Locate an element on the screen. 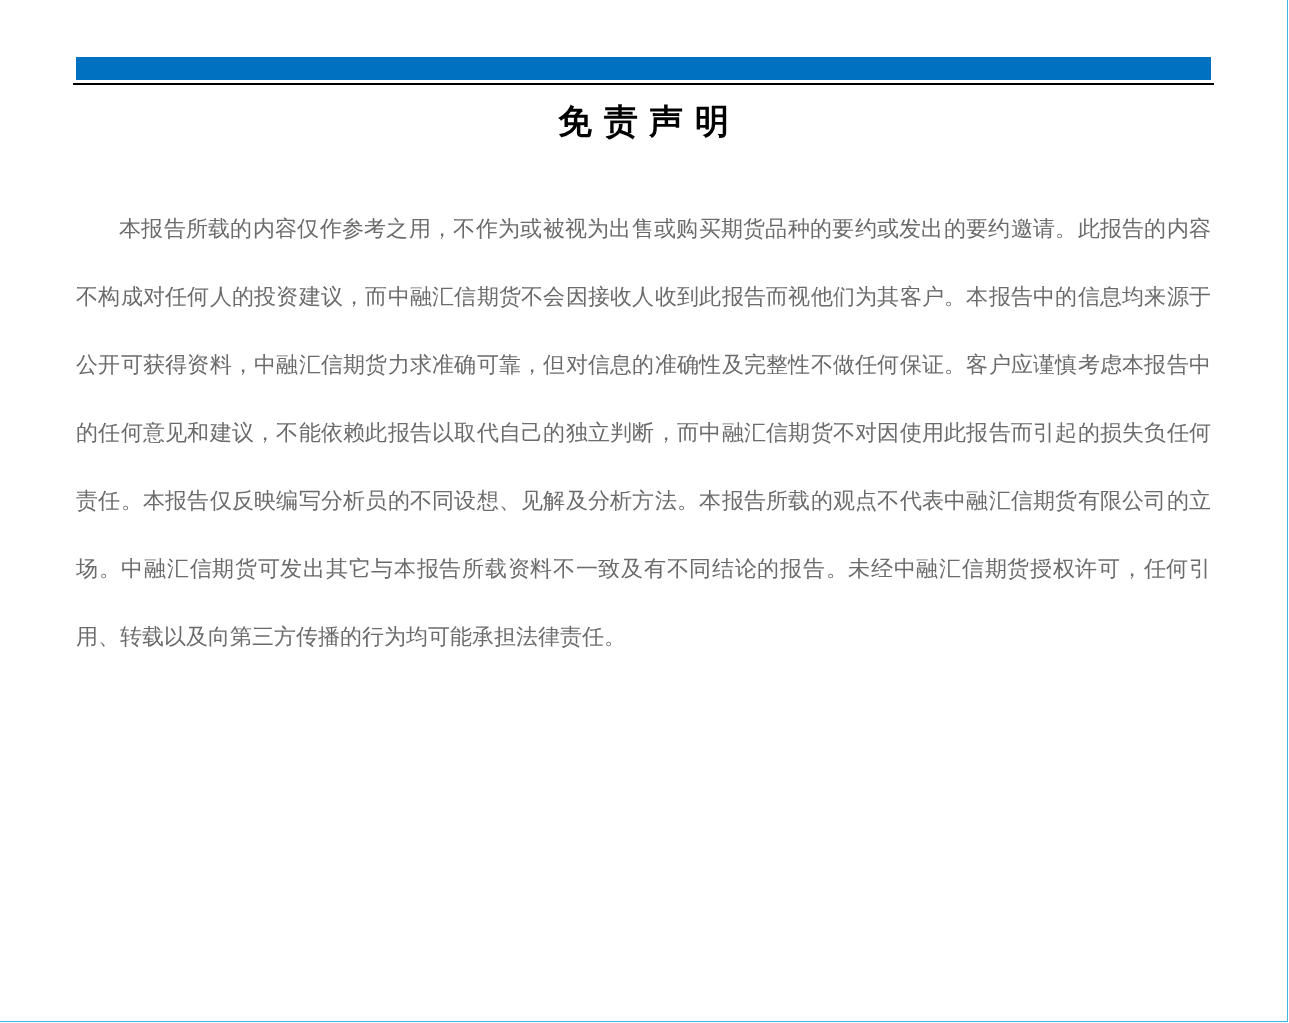 The image size is (1289, 1023). page-title: 免 责 声 明 is located at coordinates (643, 121).